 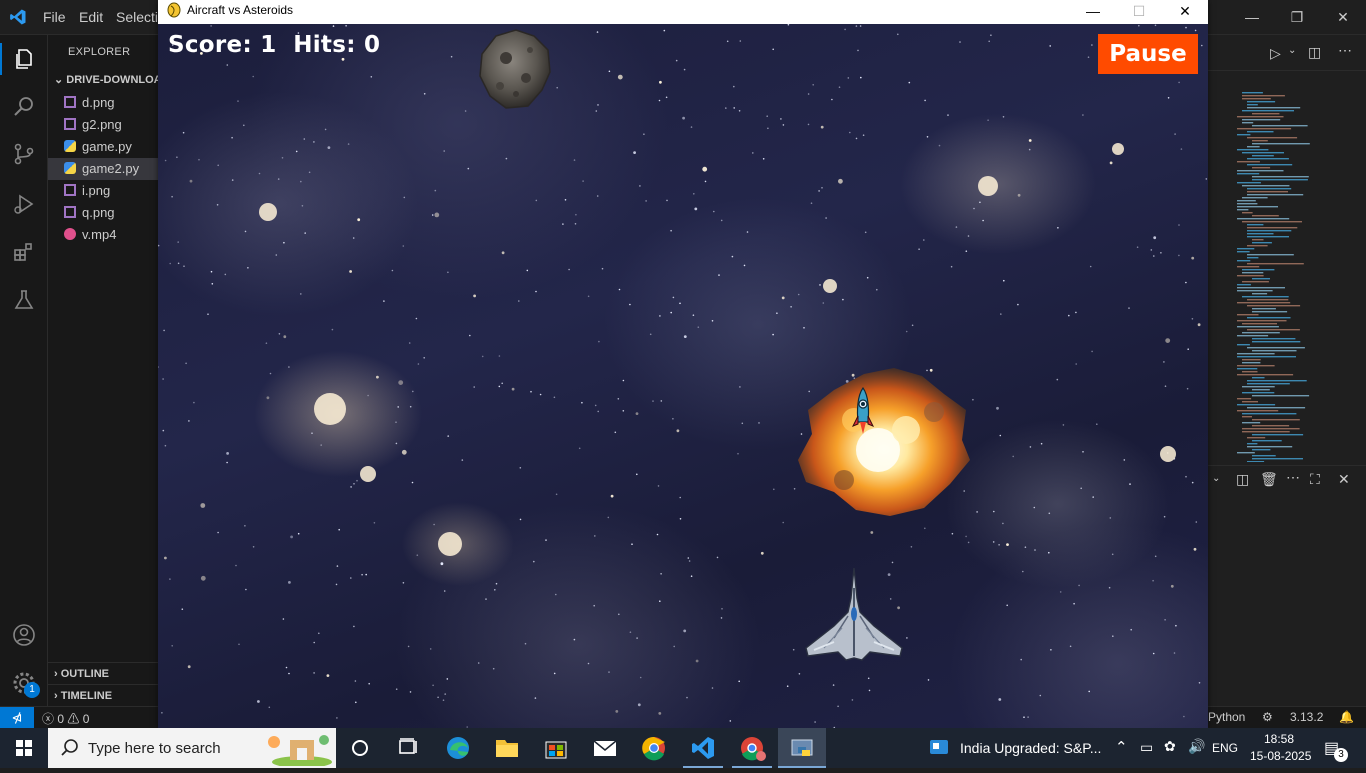 I want to click on task-view-icon, so click(x=408, y=748).